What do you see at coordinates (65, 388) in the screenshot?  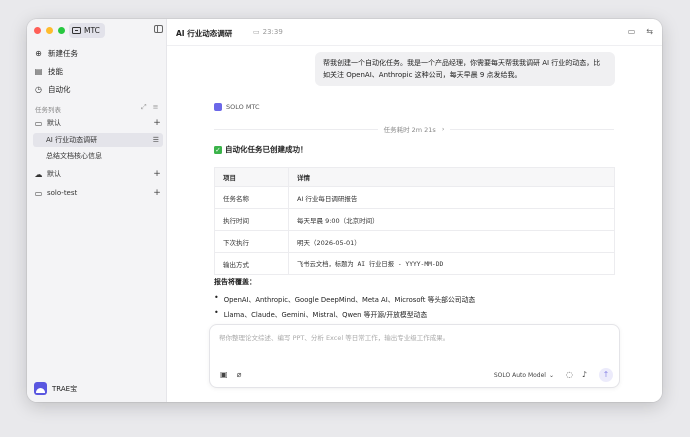 I see `user-name: TRAE宝` at bounding box center [65, 388].